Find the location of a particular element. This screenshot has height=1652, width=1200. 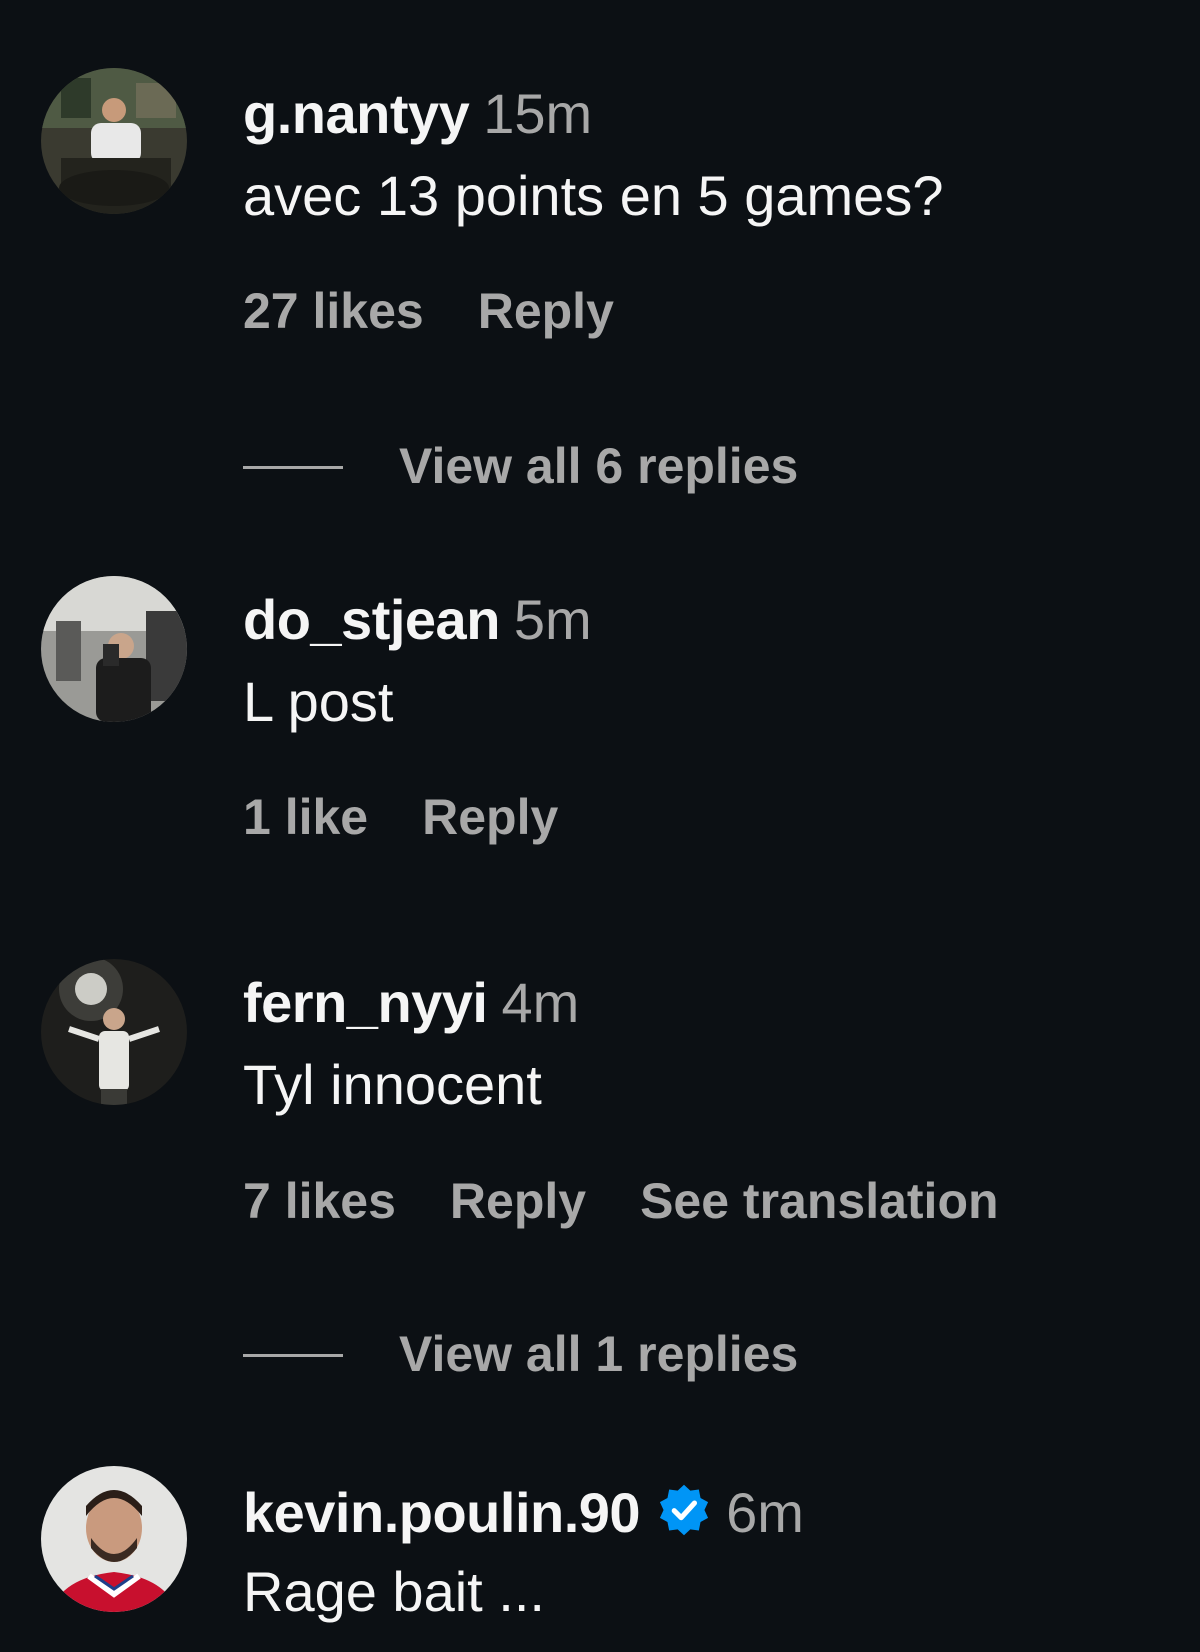

view-replies-button: View all 6 replies is located at coordinates (520, 466).